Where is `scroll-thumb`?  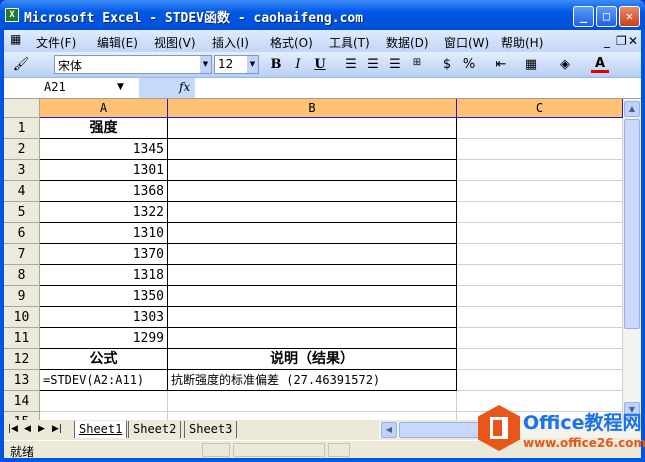
scroll-thumb is located at coordinates (632, 224).